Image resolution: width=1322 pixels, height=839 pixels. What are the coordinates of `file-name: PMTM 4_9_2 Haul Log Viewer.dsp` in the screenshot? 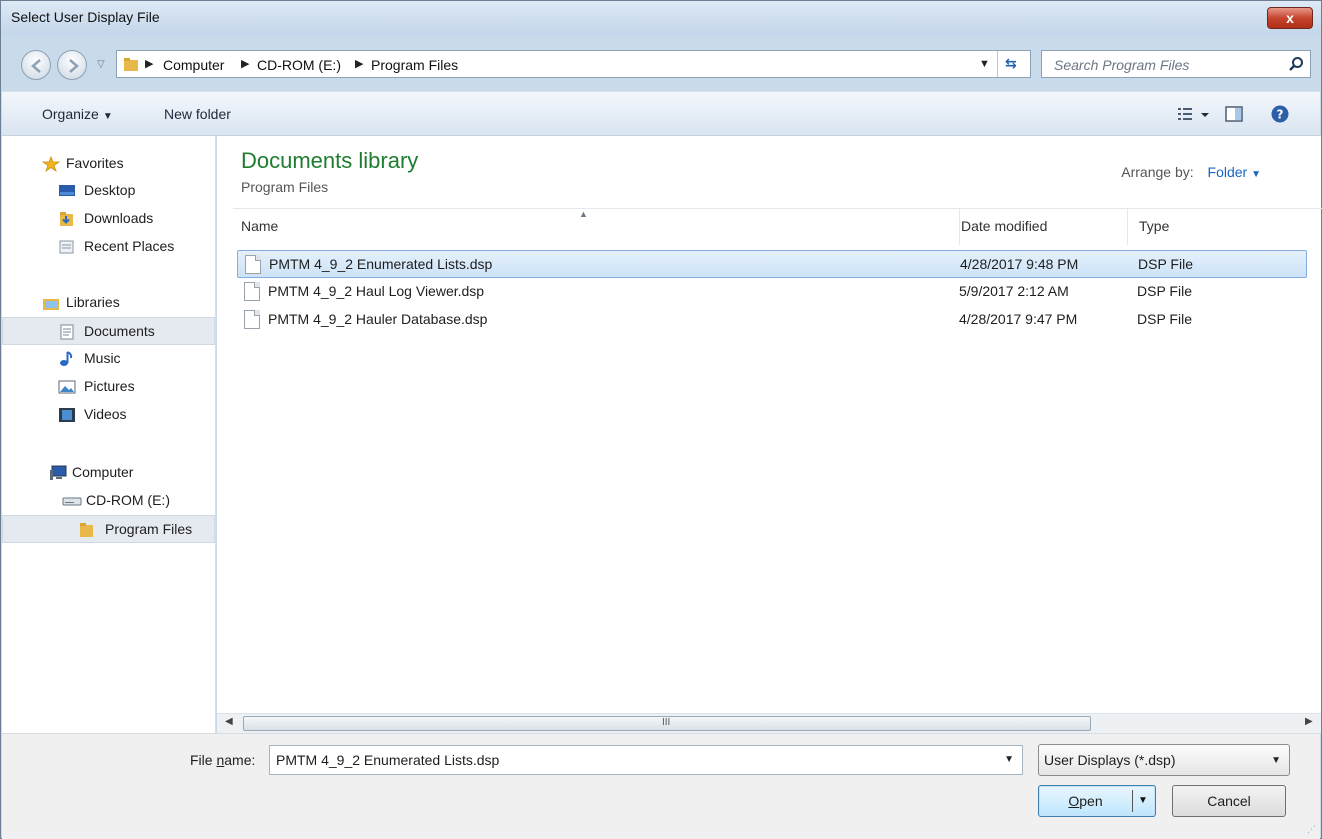 It's located at (376, 291).